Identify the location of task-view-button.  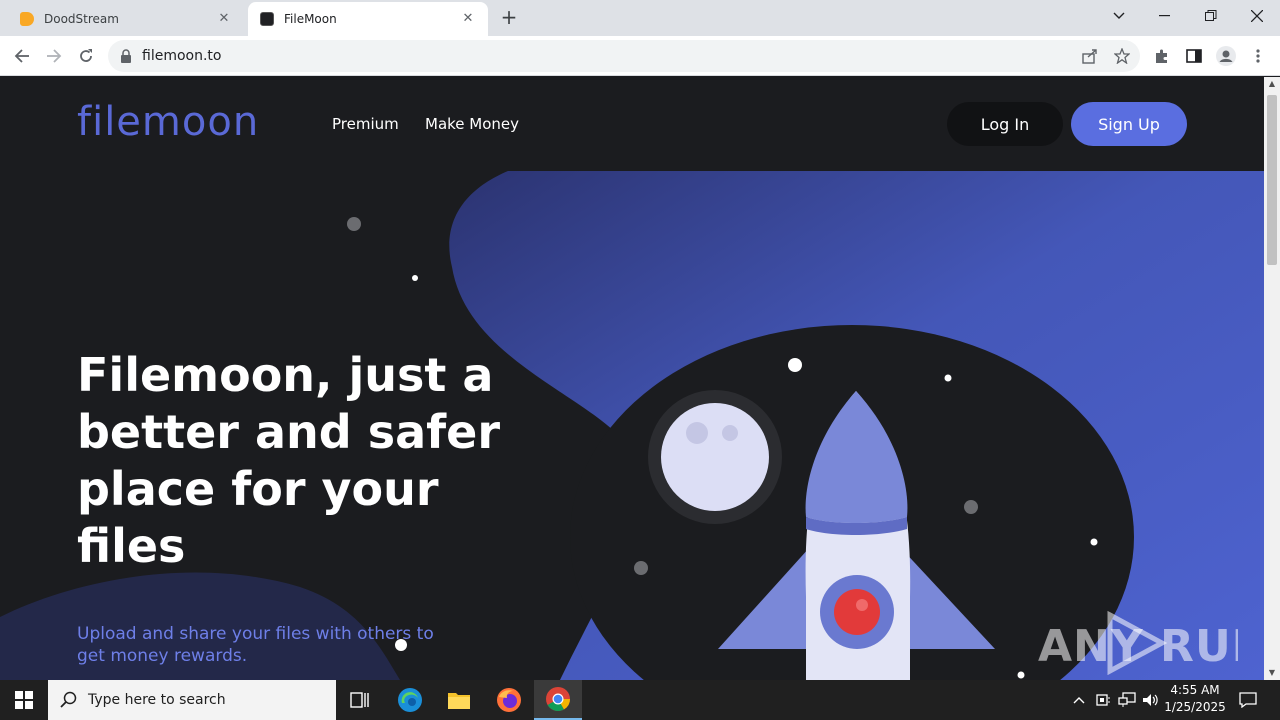
(360, 700).